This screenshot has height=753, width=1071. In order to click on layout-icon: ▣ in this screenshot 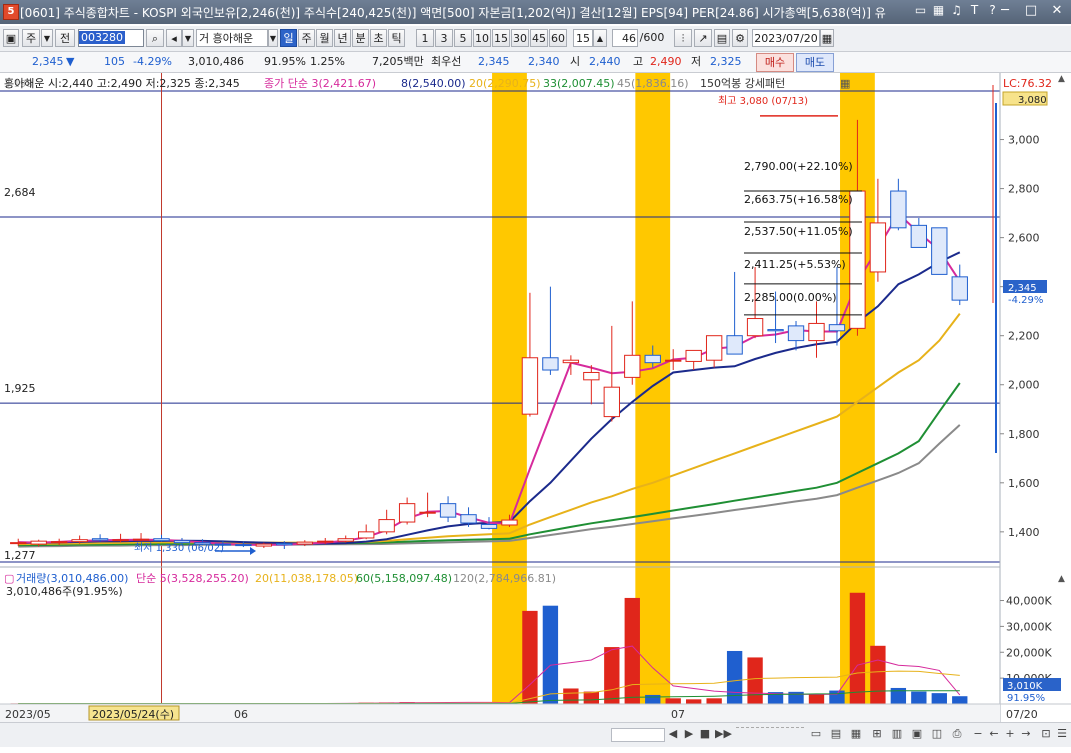, I will do `click(11, 38)`.